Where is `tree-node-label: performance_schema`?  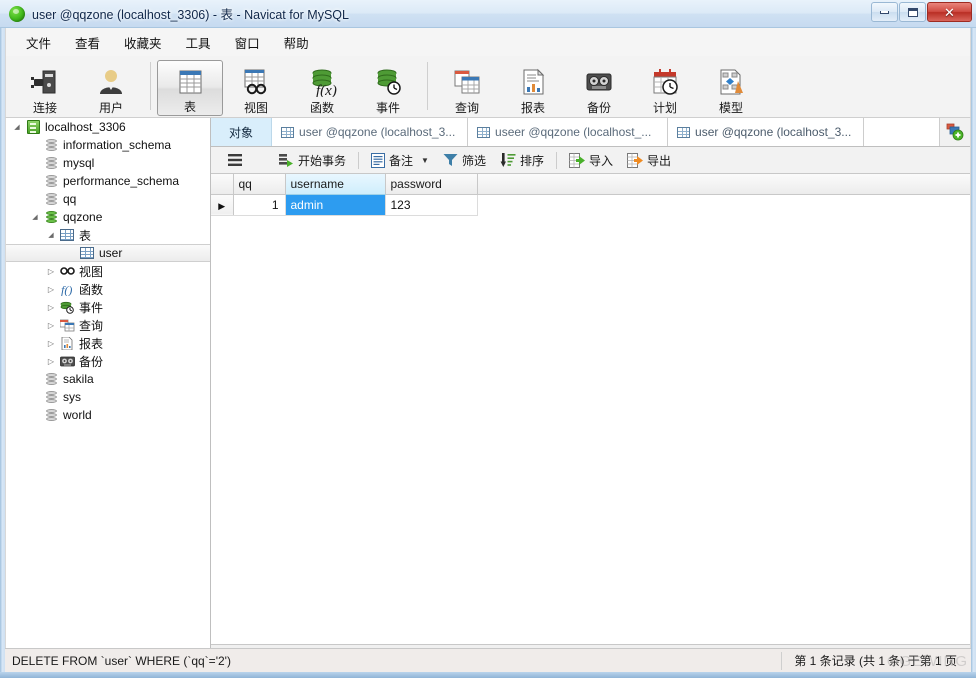 tree-node-label: performance_schema is located at coordinates (121, 181).